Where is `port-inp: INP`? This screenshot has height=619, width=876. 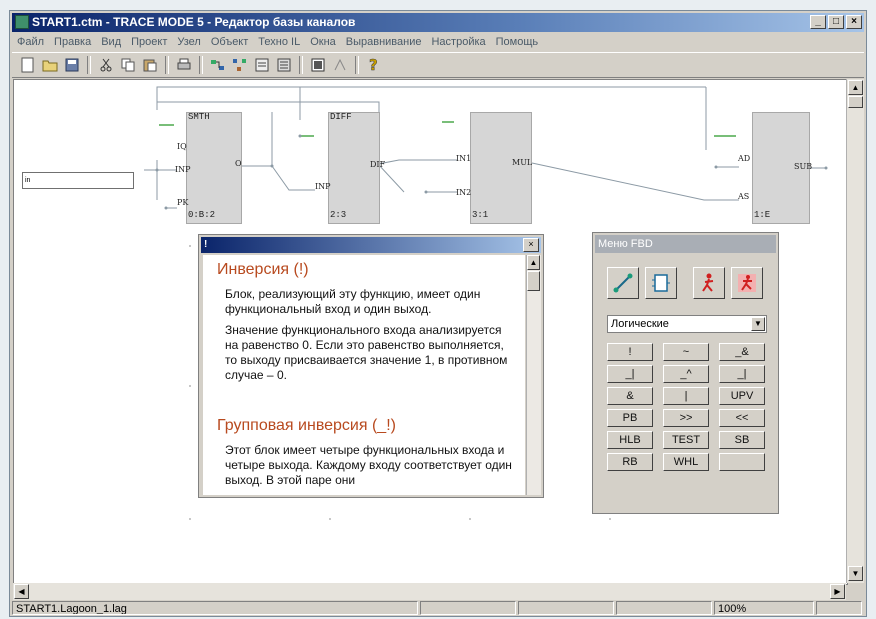
port-inp: INP is located at coordinates (183, 169).